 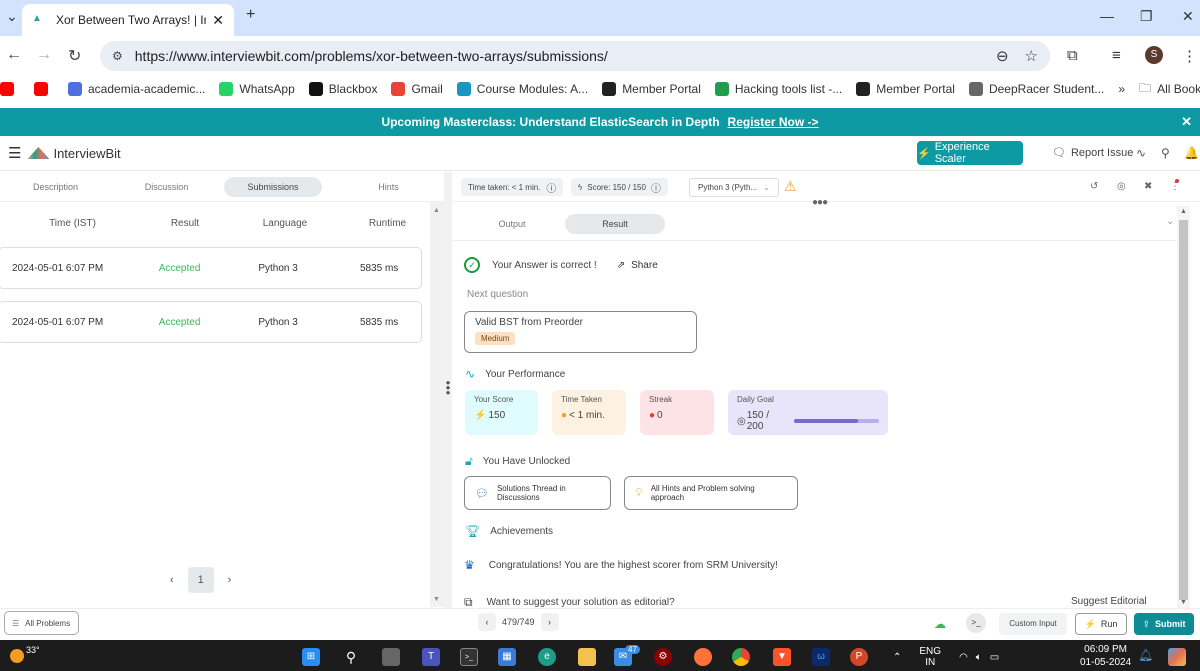 What do you see at coordinates (637, 265) in the screenshot?
I see `share-button: ⇗ Share` at bounding box center [637, 265].